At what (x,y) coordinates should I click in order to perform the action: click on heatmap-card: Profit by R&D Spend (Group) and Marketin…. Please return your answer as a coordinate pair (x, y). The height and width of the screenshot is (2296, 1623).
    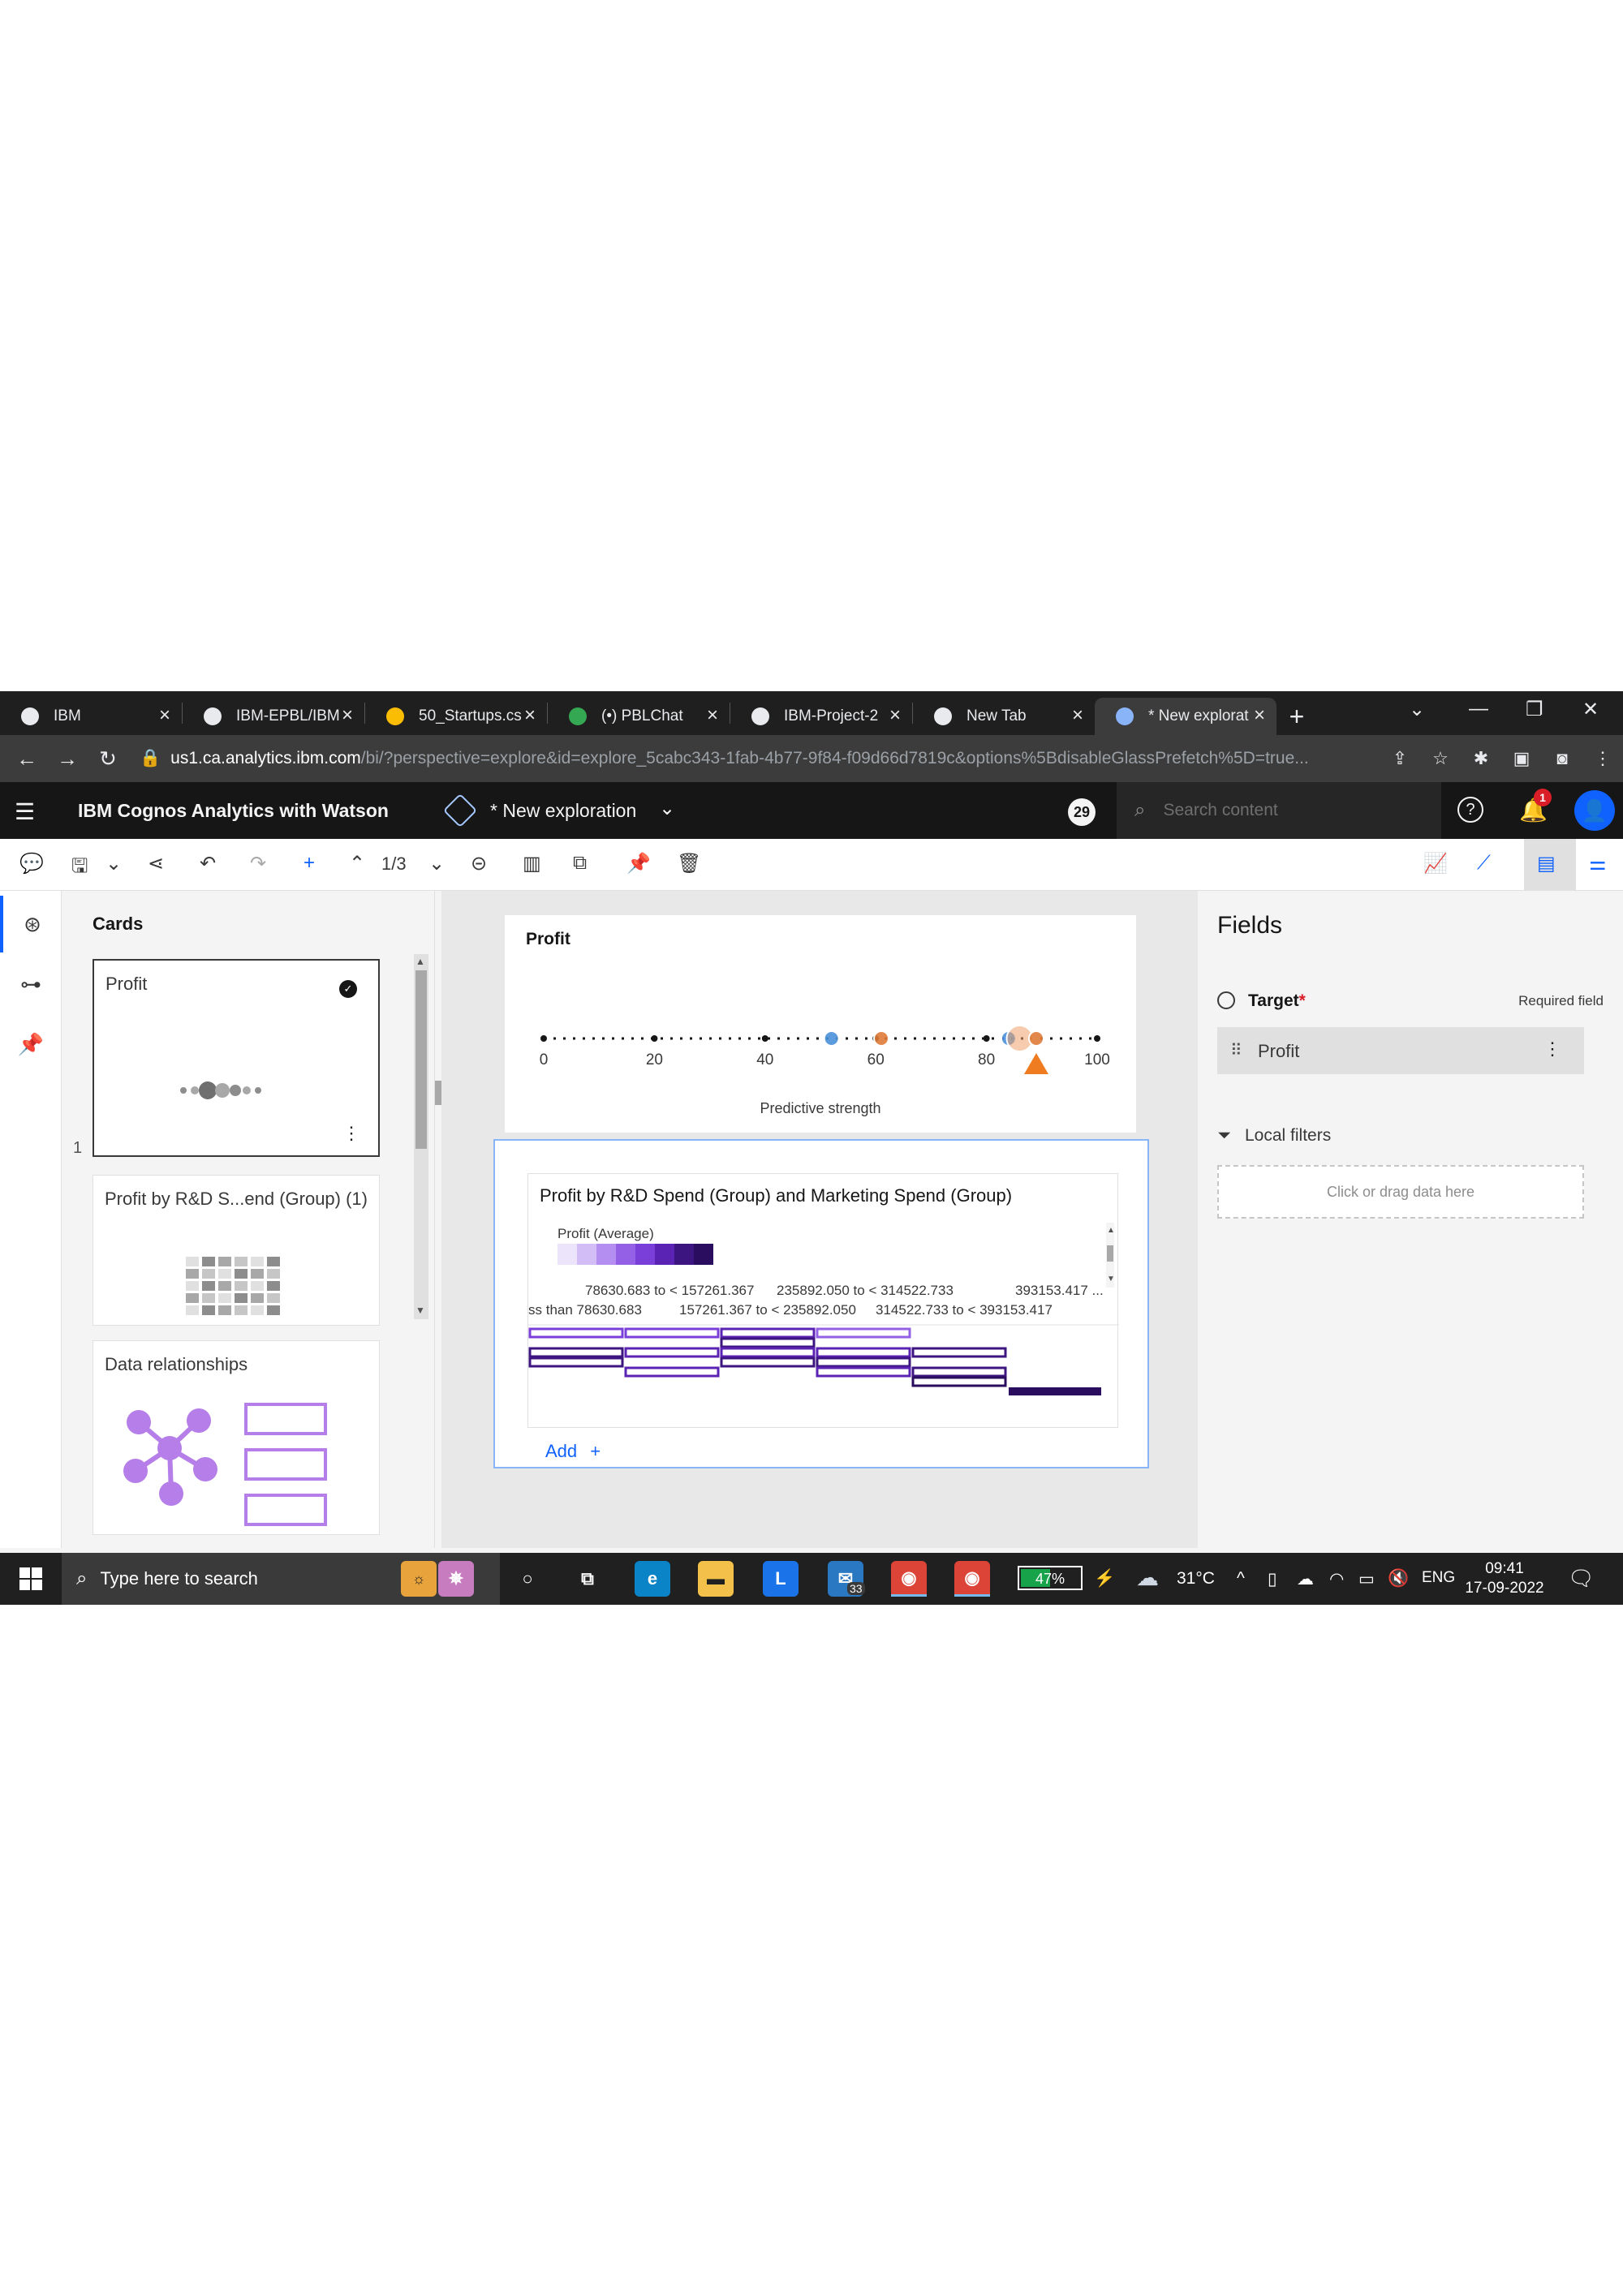
    Looking at the image, I should click on (823, 1300).